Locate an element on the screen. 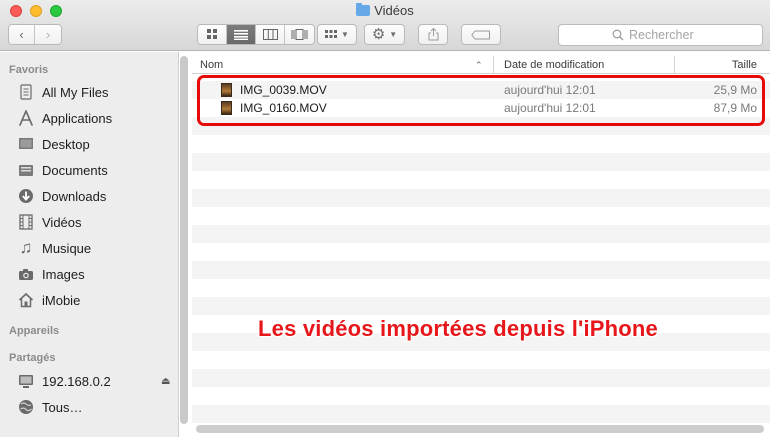  icon-view-icon is located at coordinates (211, 34).